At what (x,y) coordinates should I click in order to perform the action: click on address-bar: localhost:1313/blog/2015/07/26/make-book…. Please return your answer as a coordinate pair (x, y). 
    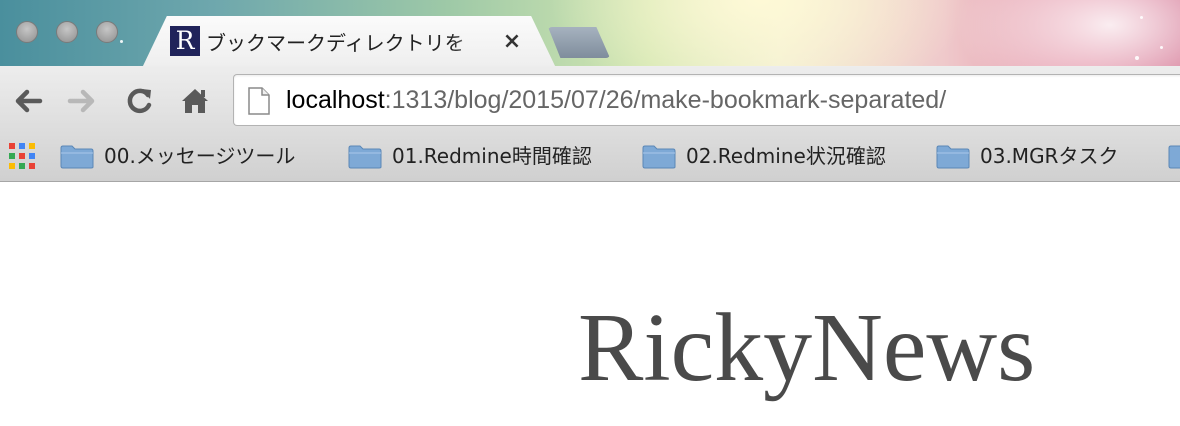
    Looking at the image, I should click on (706, 100).